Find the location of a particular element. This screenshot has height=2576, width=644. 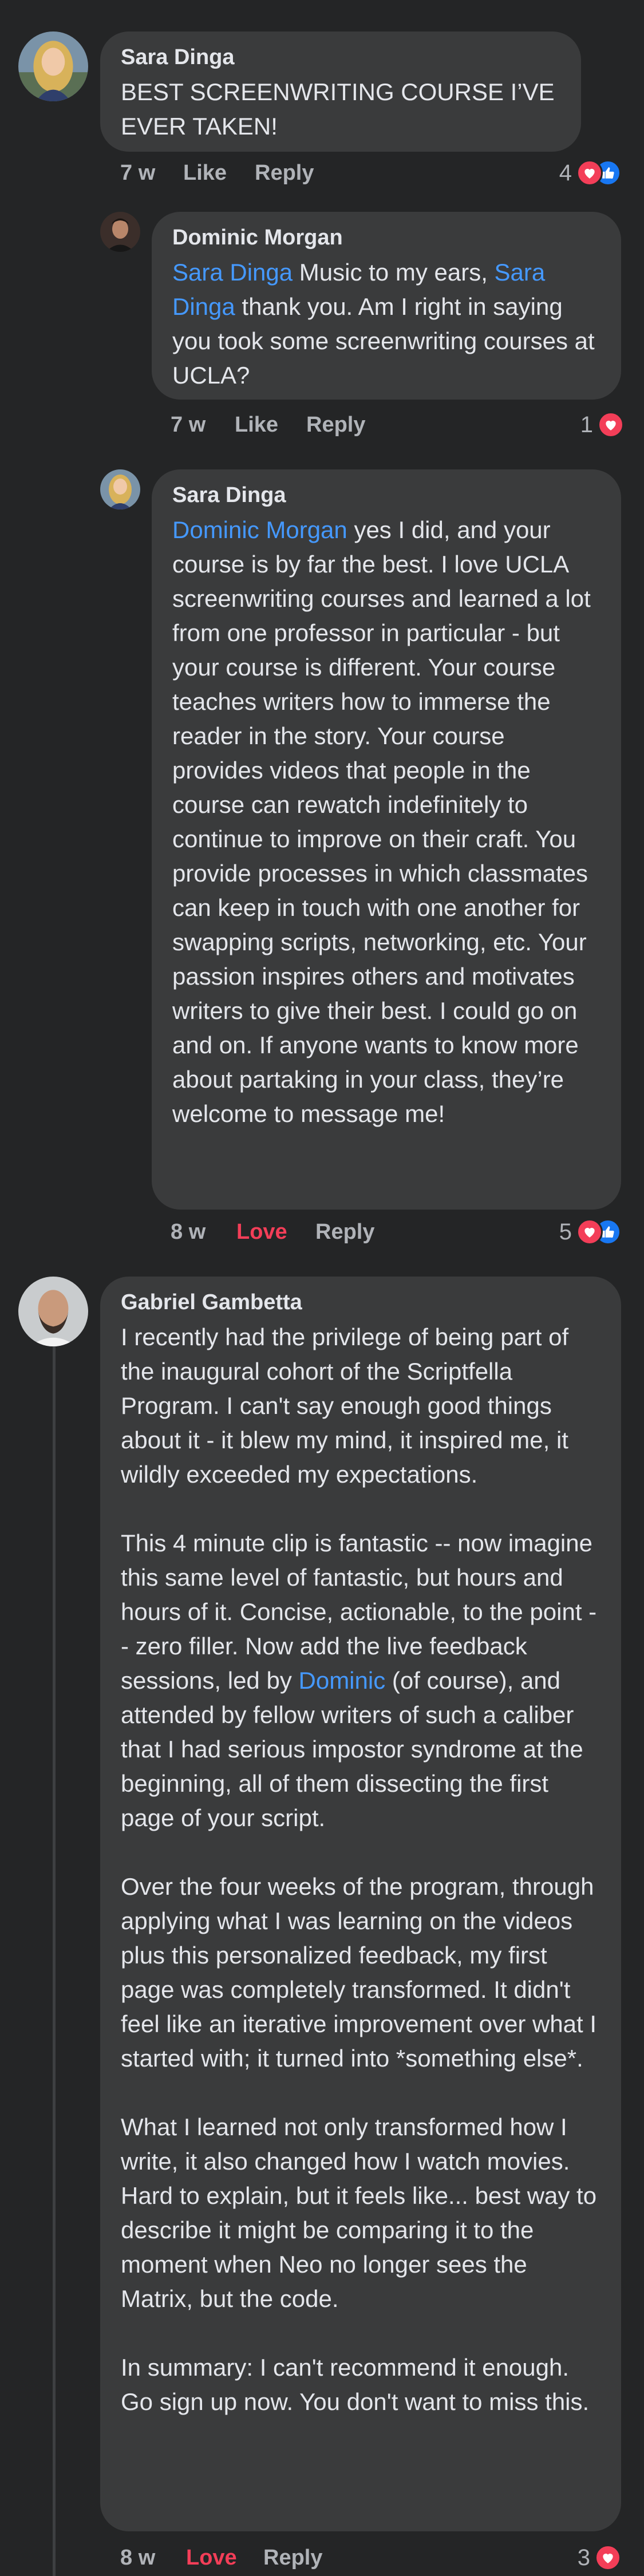

reaction-summary: 1 is located at coordinates (602, 424).